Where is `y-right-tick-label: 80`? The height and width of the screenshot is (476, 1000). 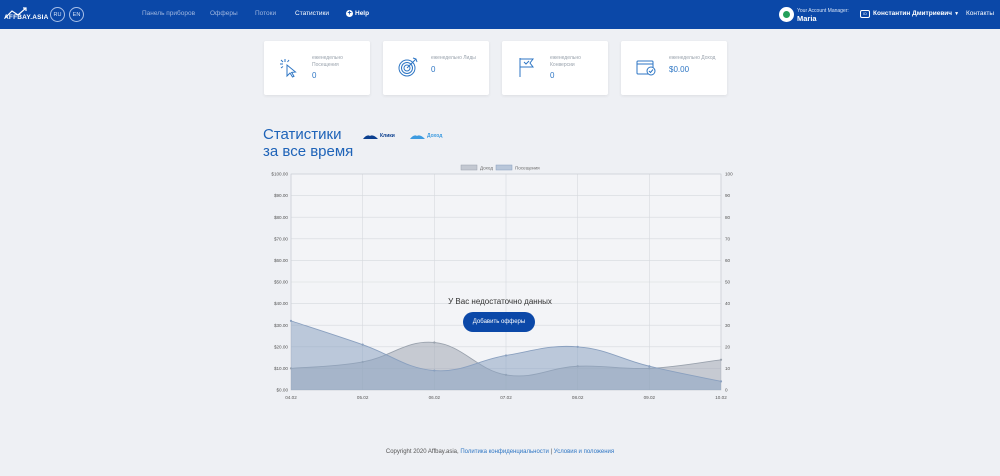
y-right-tick-label: 80 is located at coordinates (728, 217).